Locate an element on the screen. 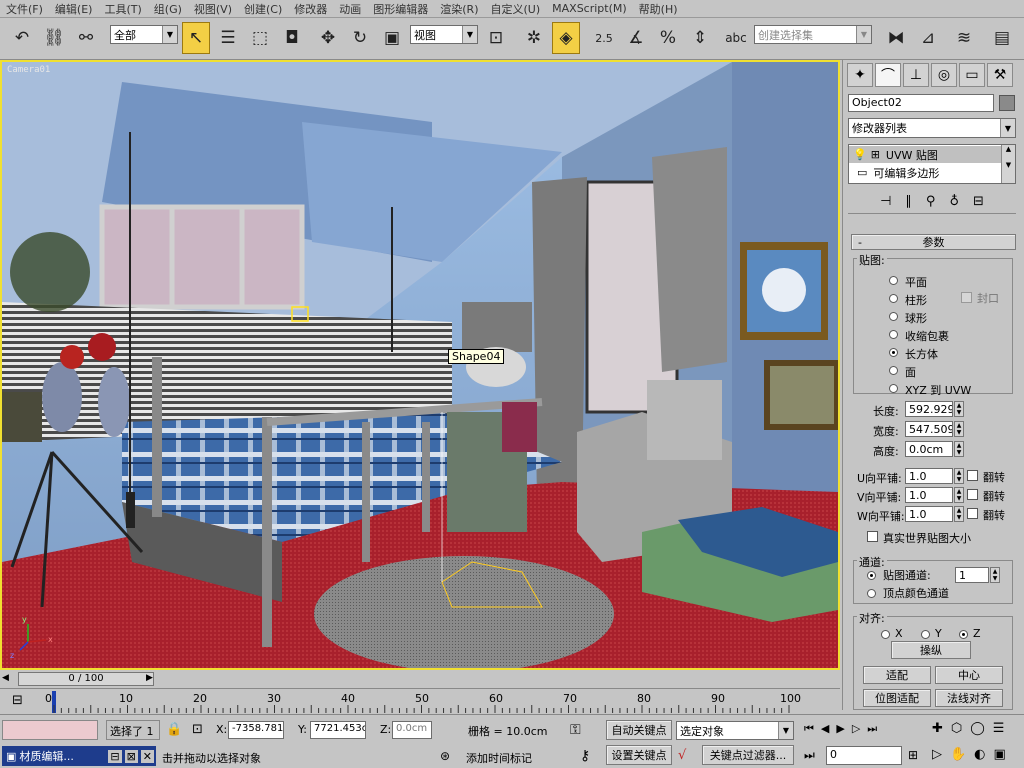 The height and width of the screenshot is (768, 1024). menu-tools: 工具(T) is located at coordinates (122, 9).